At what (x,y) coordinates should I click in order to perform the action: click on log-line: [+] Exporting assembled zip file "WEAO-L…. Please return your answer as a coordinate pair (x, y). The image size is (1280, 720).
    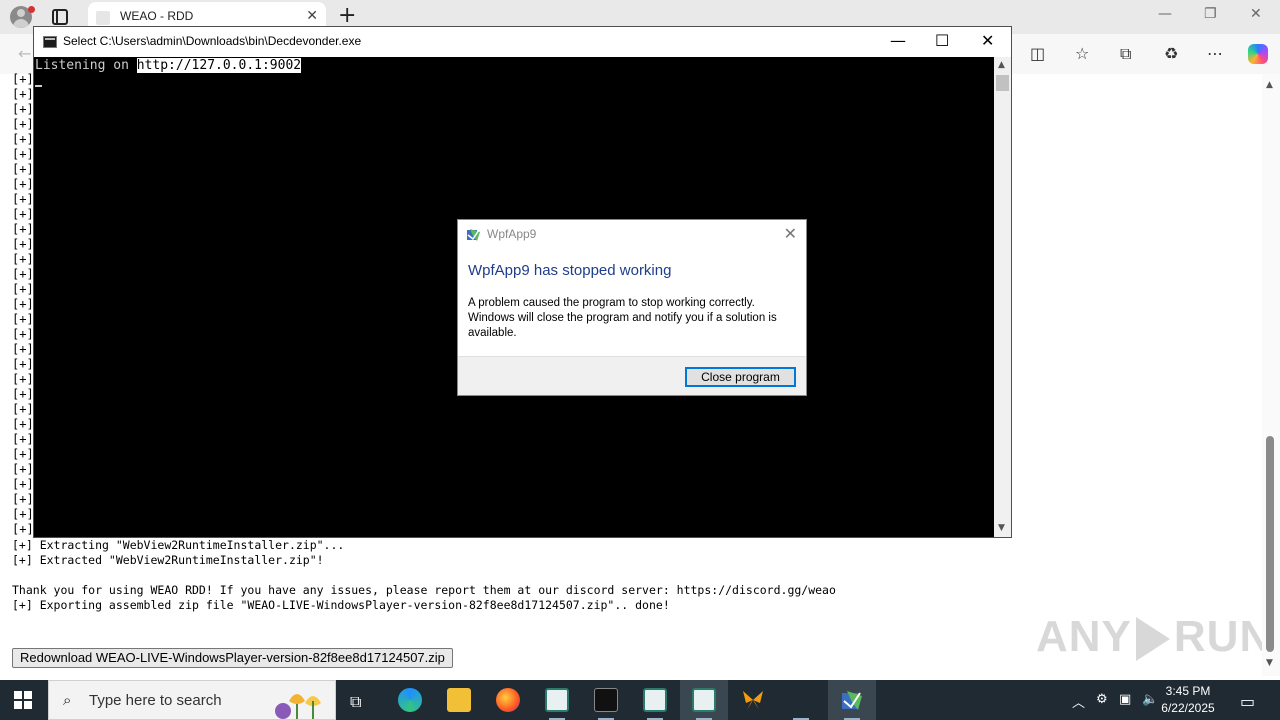
    Looking at the image, I should click on (341, 605).